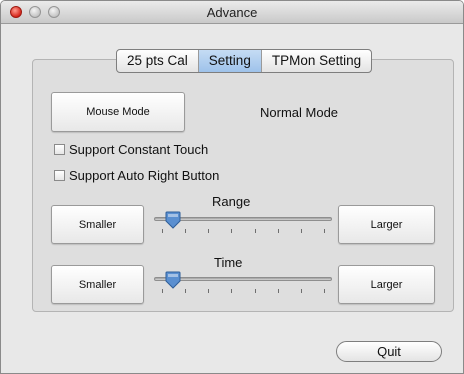 The image size is (464, 374). I want to click on tab-25-pts-cal: 25 pts Cal, so click(158, 61).